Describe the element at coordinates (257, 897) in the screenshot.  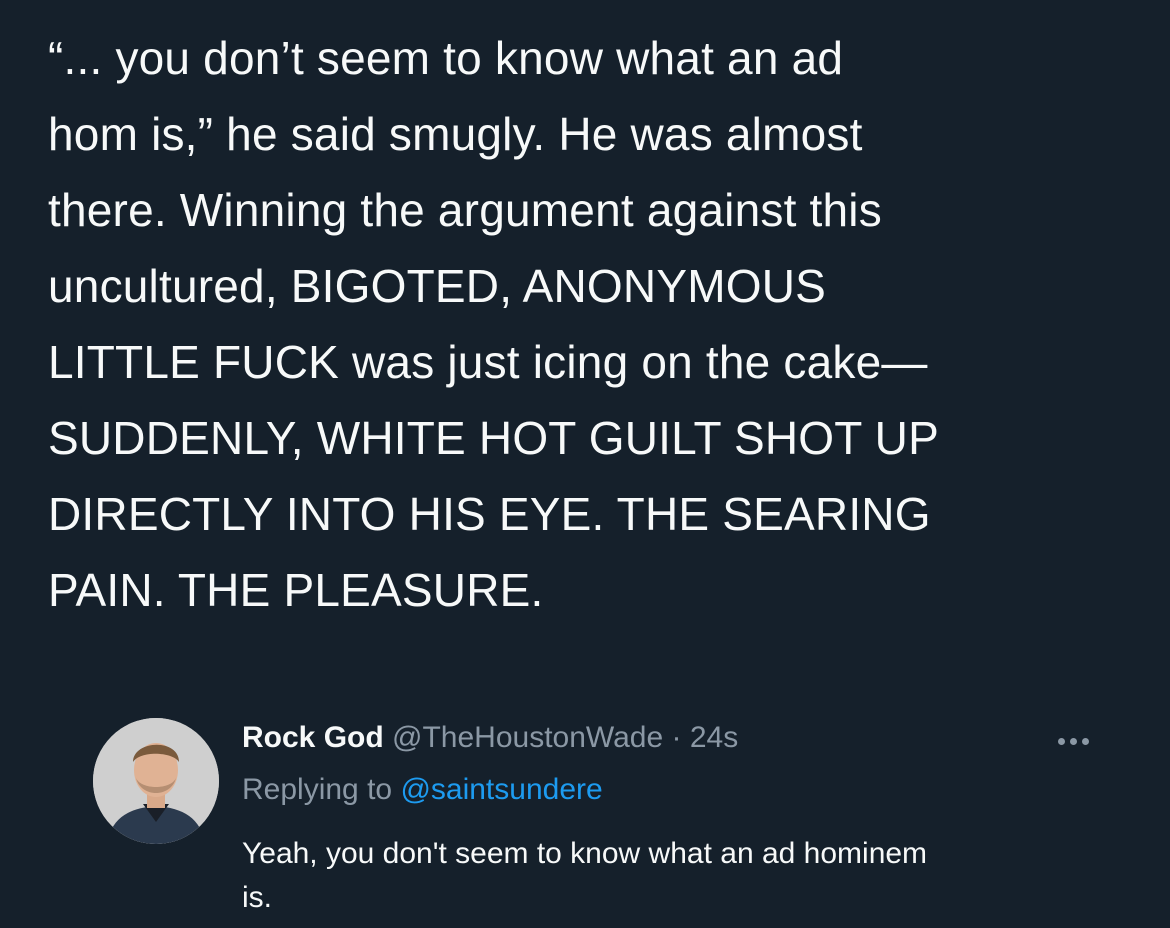
I see `reply-text-line: is.` at that location.